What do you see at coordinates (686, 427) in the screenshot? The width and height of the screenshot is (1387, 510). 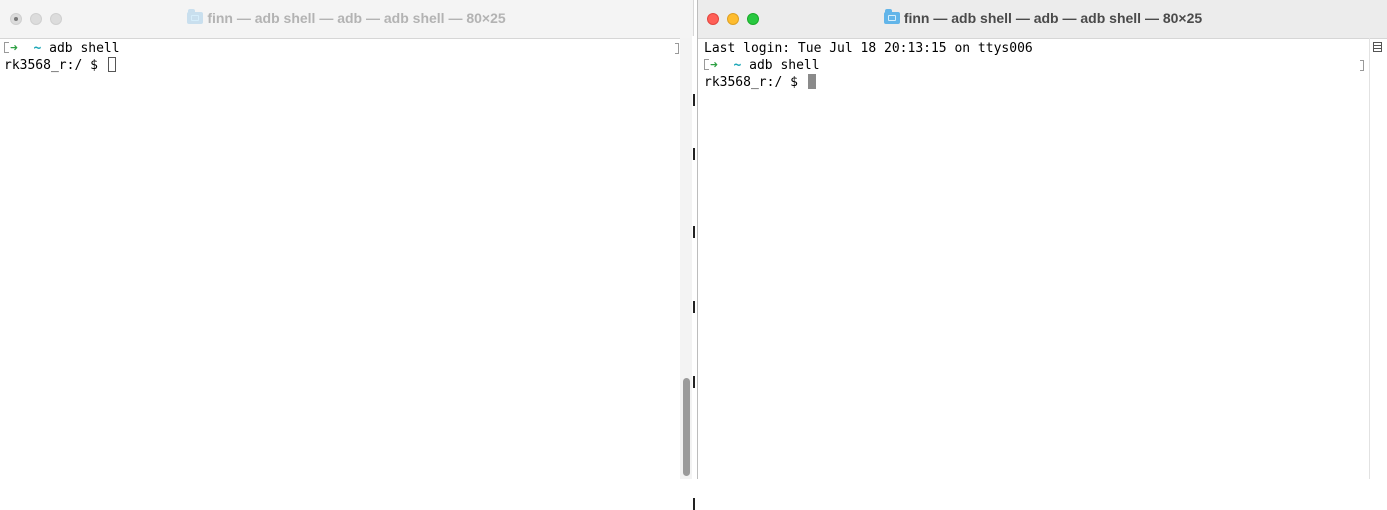 I see `scrollbar-thumb` at bounding box center [686, 427].